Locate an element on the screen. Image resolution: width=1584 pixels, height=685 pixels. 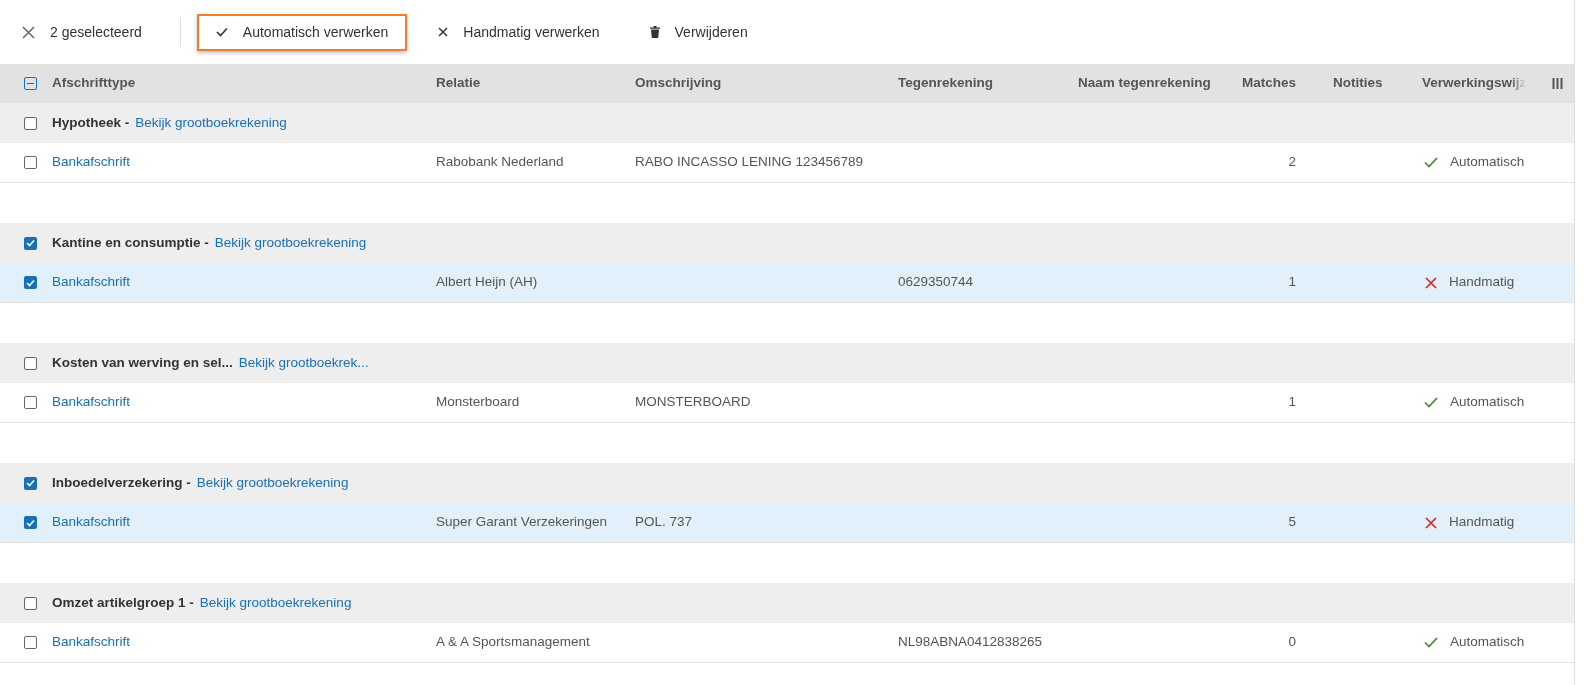
column-header: Matches is located at coordinates (1268, 83).